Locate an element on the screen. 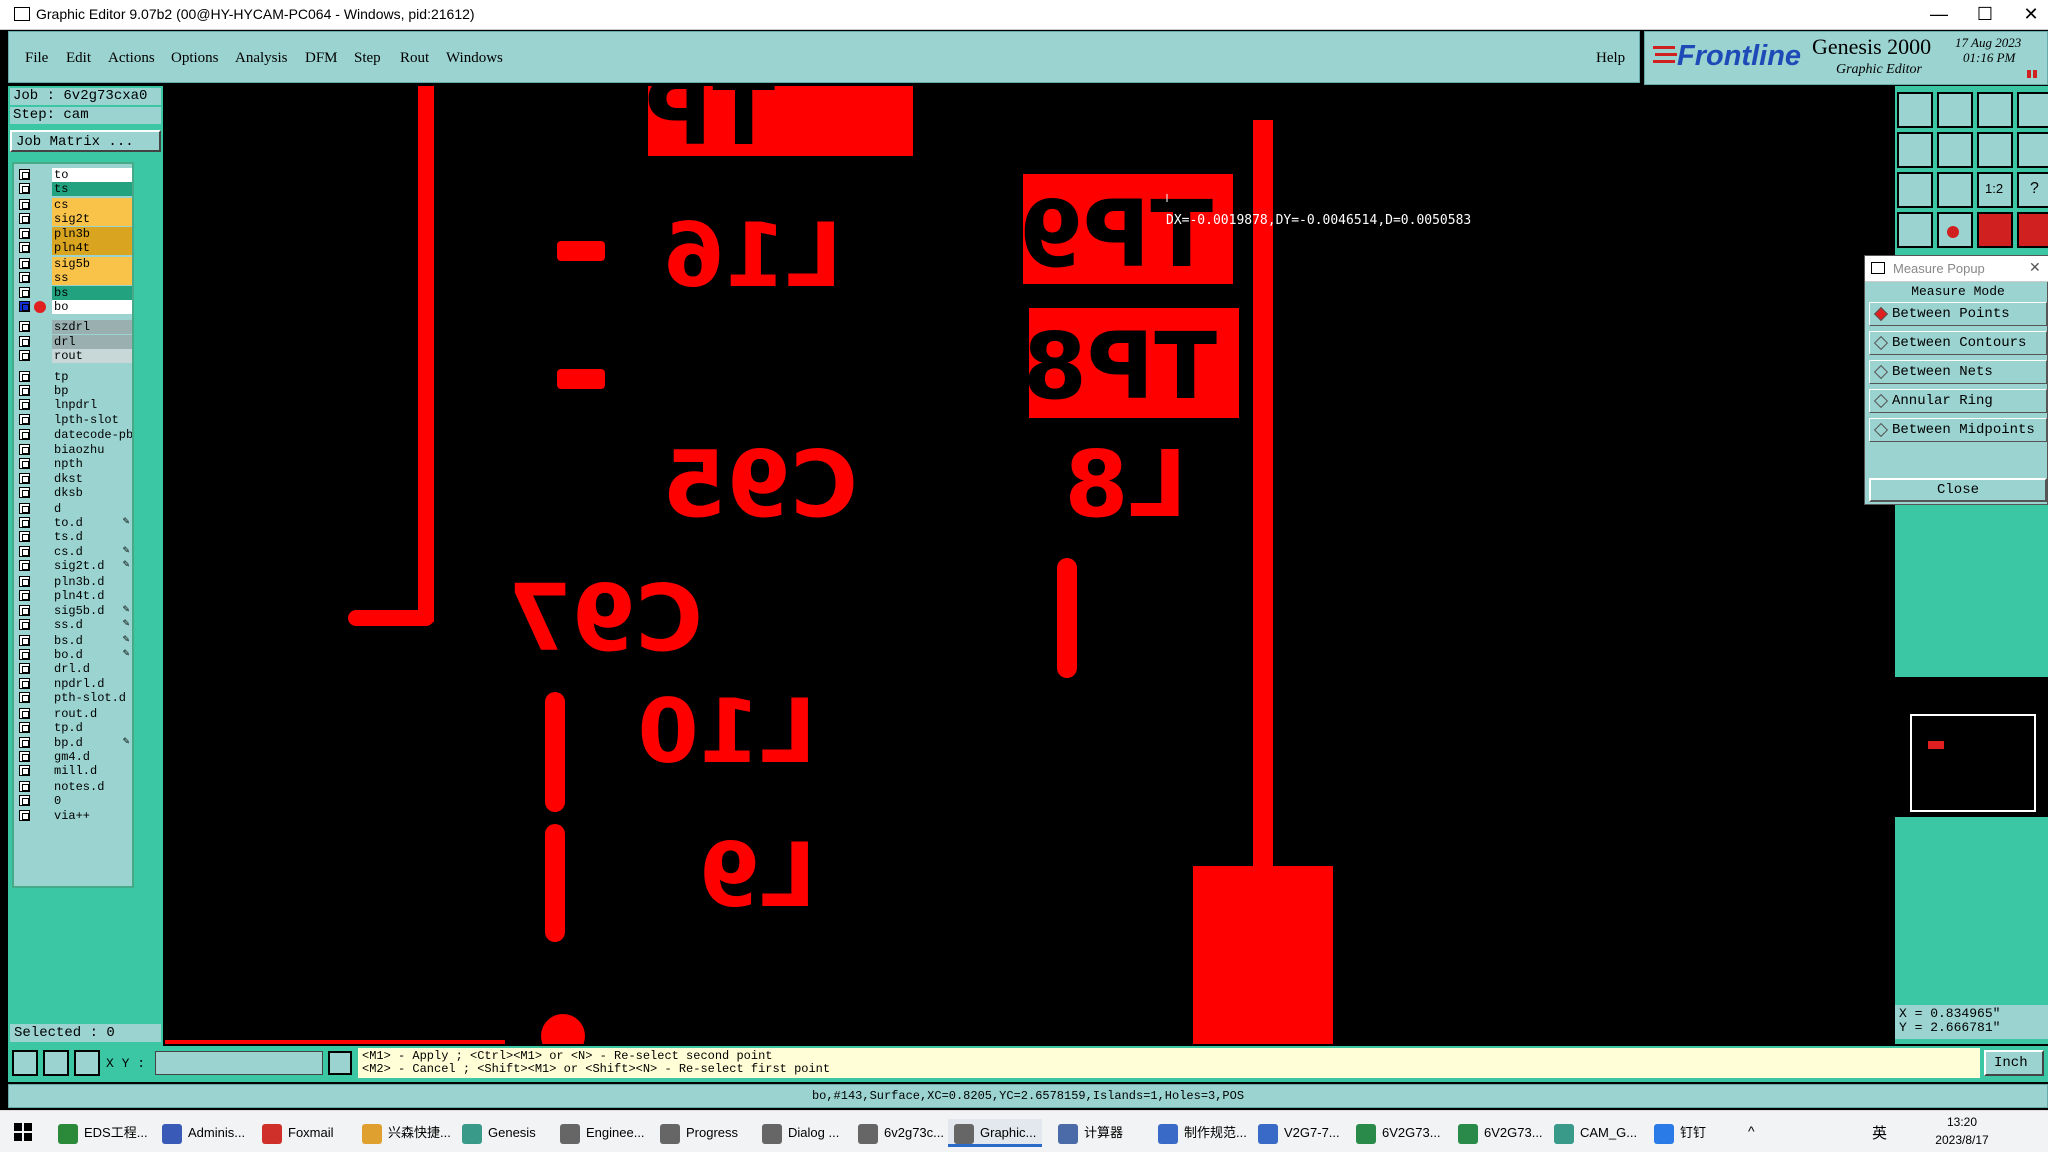 Image resolution: width=2048 pixels, height=1152 pixels. menu-file: File is located at coordinates (36, 58).